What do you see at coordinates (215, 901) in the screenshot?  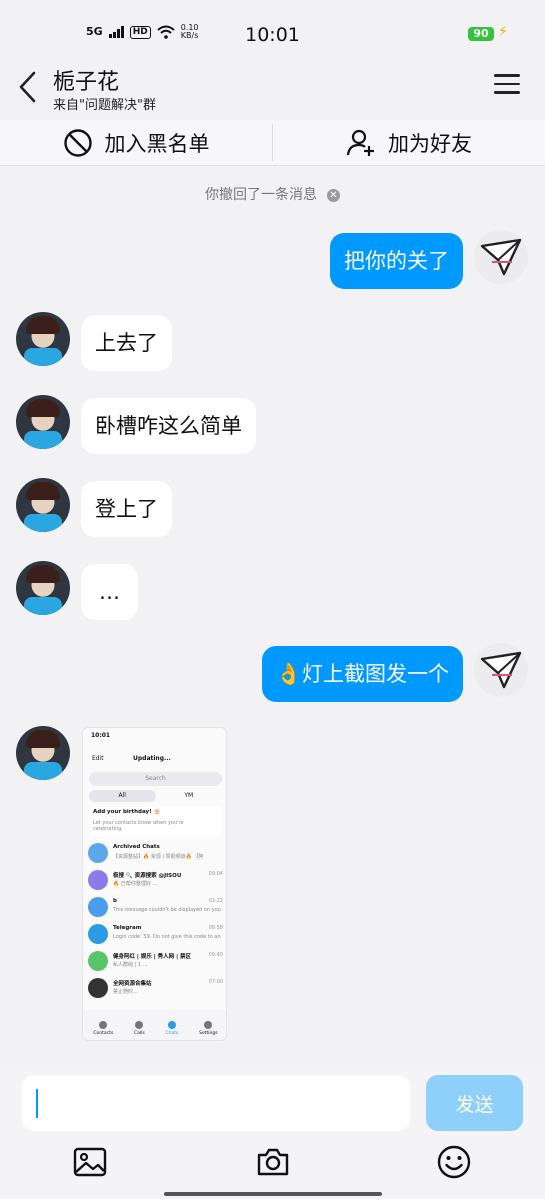 I see `shot-chat-time: 02:22` at bounding box center [215, 901].